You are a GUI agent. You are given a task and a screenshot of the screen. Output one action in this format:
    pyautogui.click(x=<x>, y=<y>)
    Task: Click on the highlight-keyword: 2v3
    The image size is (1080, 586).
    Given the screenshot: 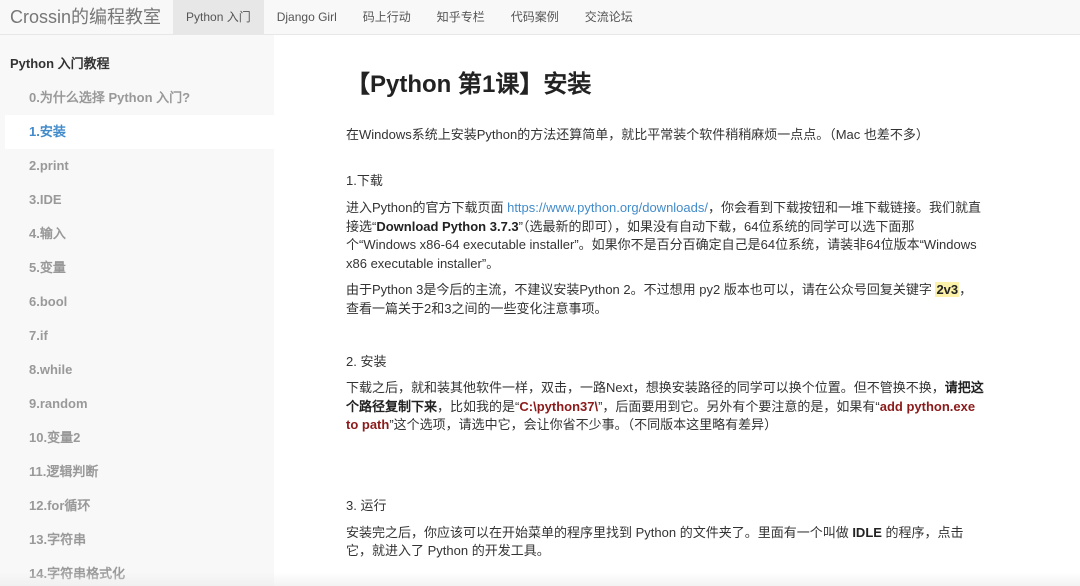 What is the action you would take?
    pyautogui.click(x=947, y=289)
    